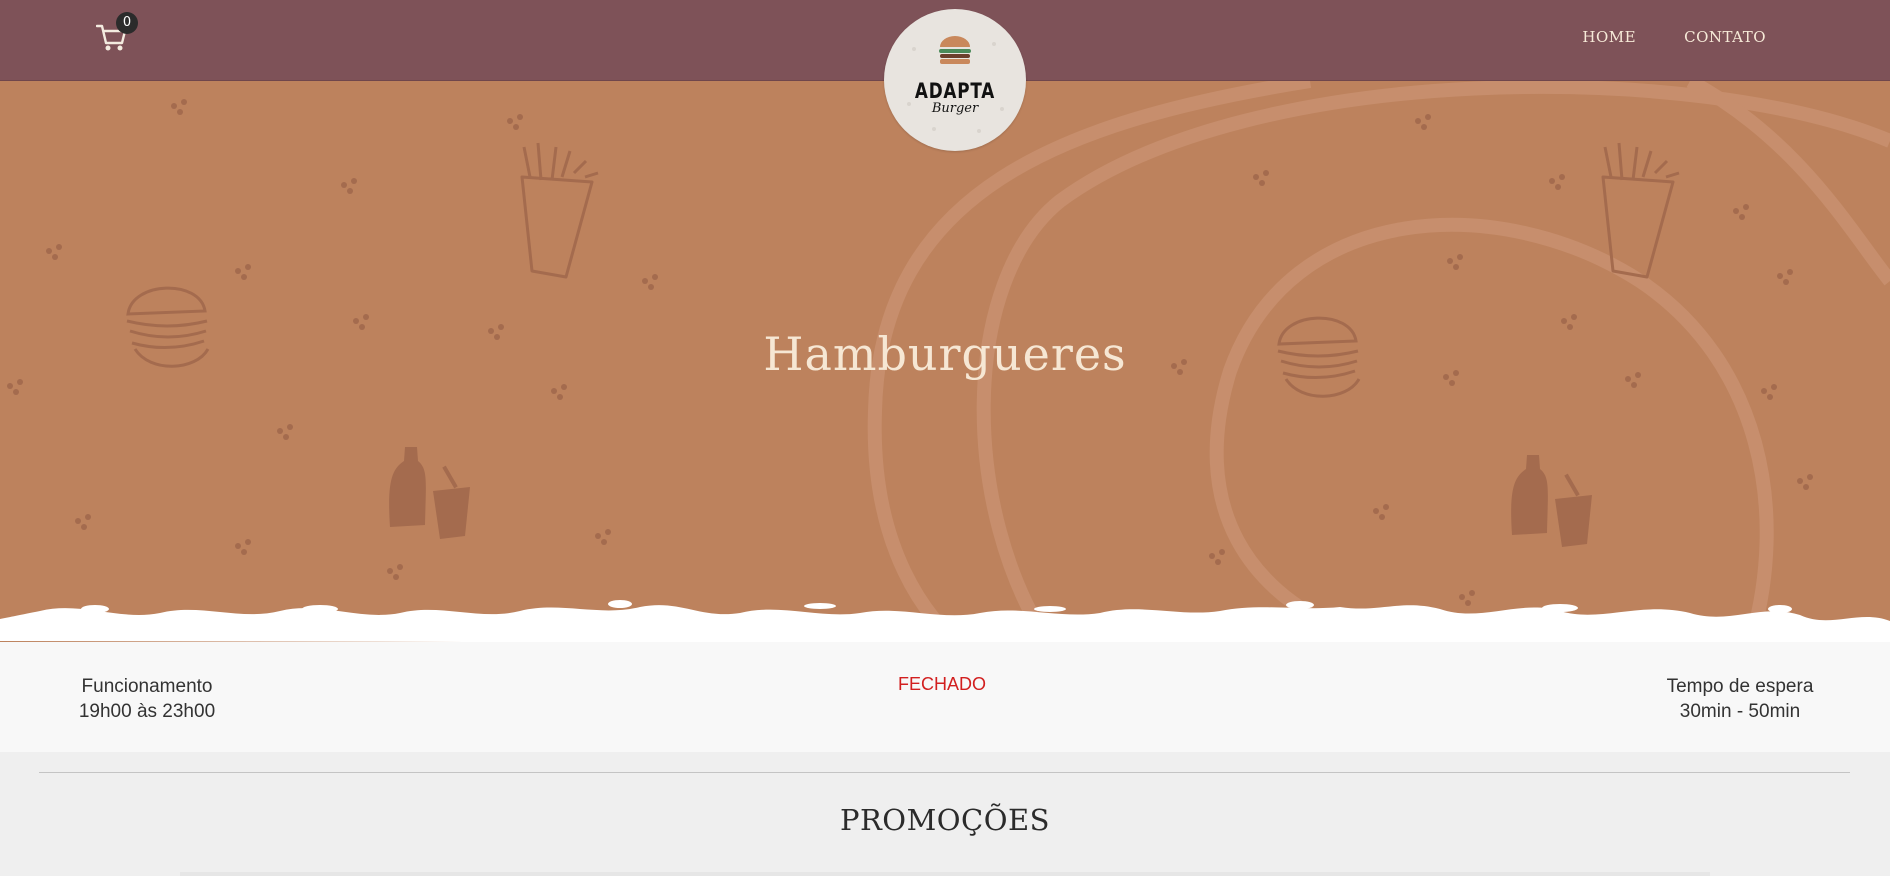 The width and height of the screenshot is (1890, 876). What do you see at coordinates (1740, 686) in the screenshot?
I see `wait-time-label: Tempo de espera` at bounding box center [1740, 686].